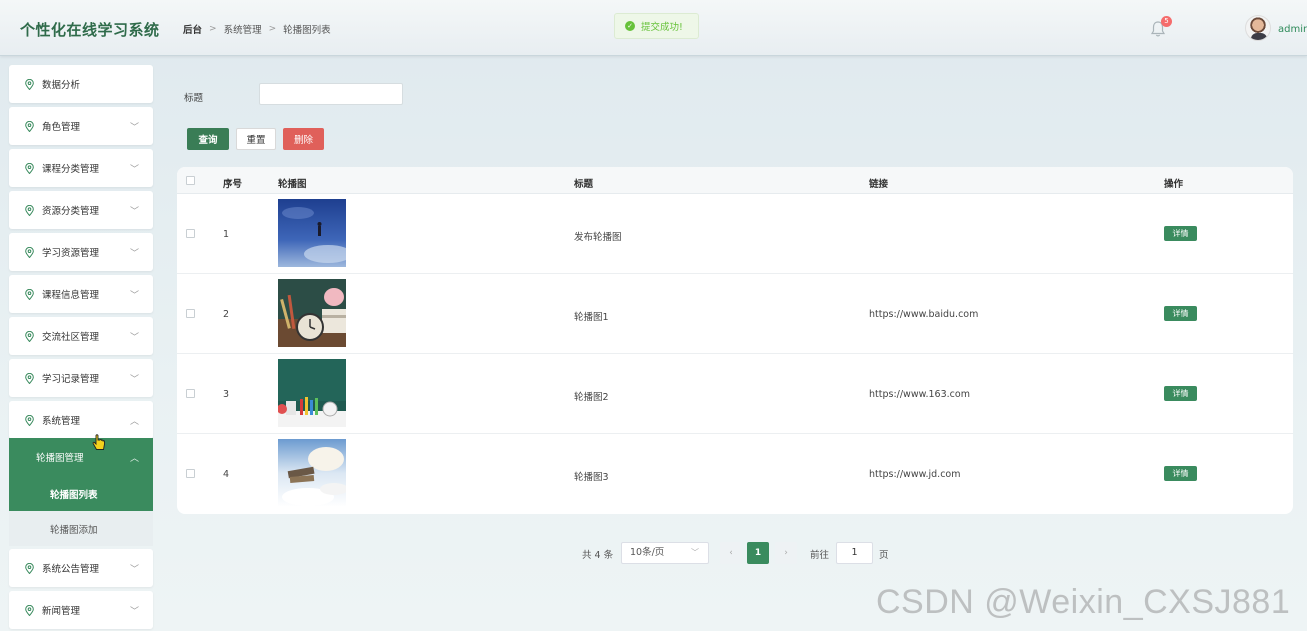 Image resolution: width=1307 pixels, height=631 pixels. What do you see at coordinates (598, 555) in the screenshot?
I see `pagination-total: 共 4 条` at bounding box center [598, 555].